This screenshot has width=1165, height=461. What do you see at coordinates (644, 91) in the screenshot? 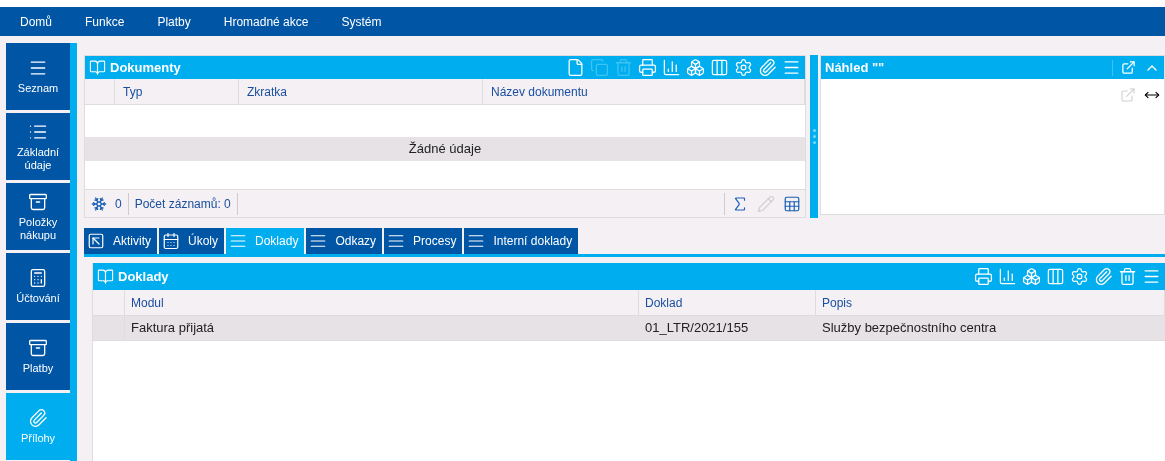
I see `column-header: Název dokumentu` at bounding box center [644, 91].